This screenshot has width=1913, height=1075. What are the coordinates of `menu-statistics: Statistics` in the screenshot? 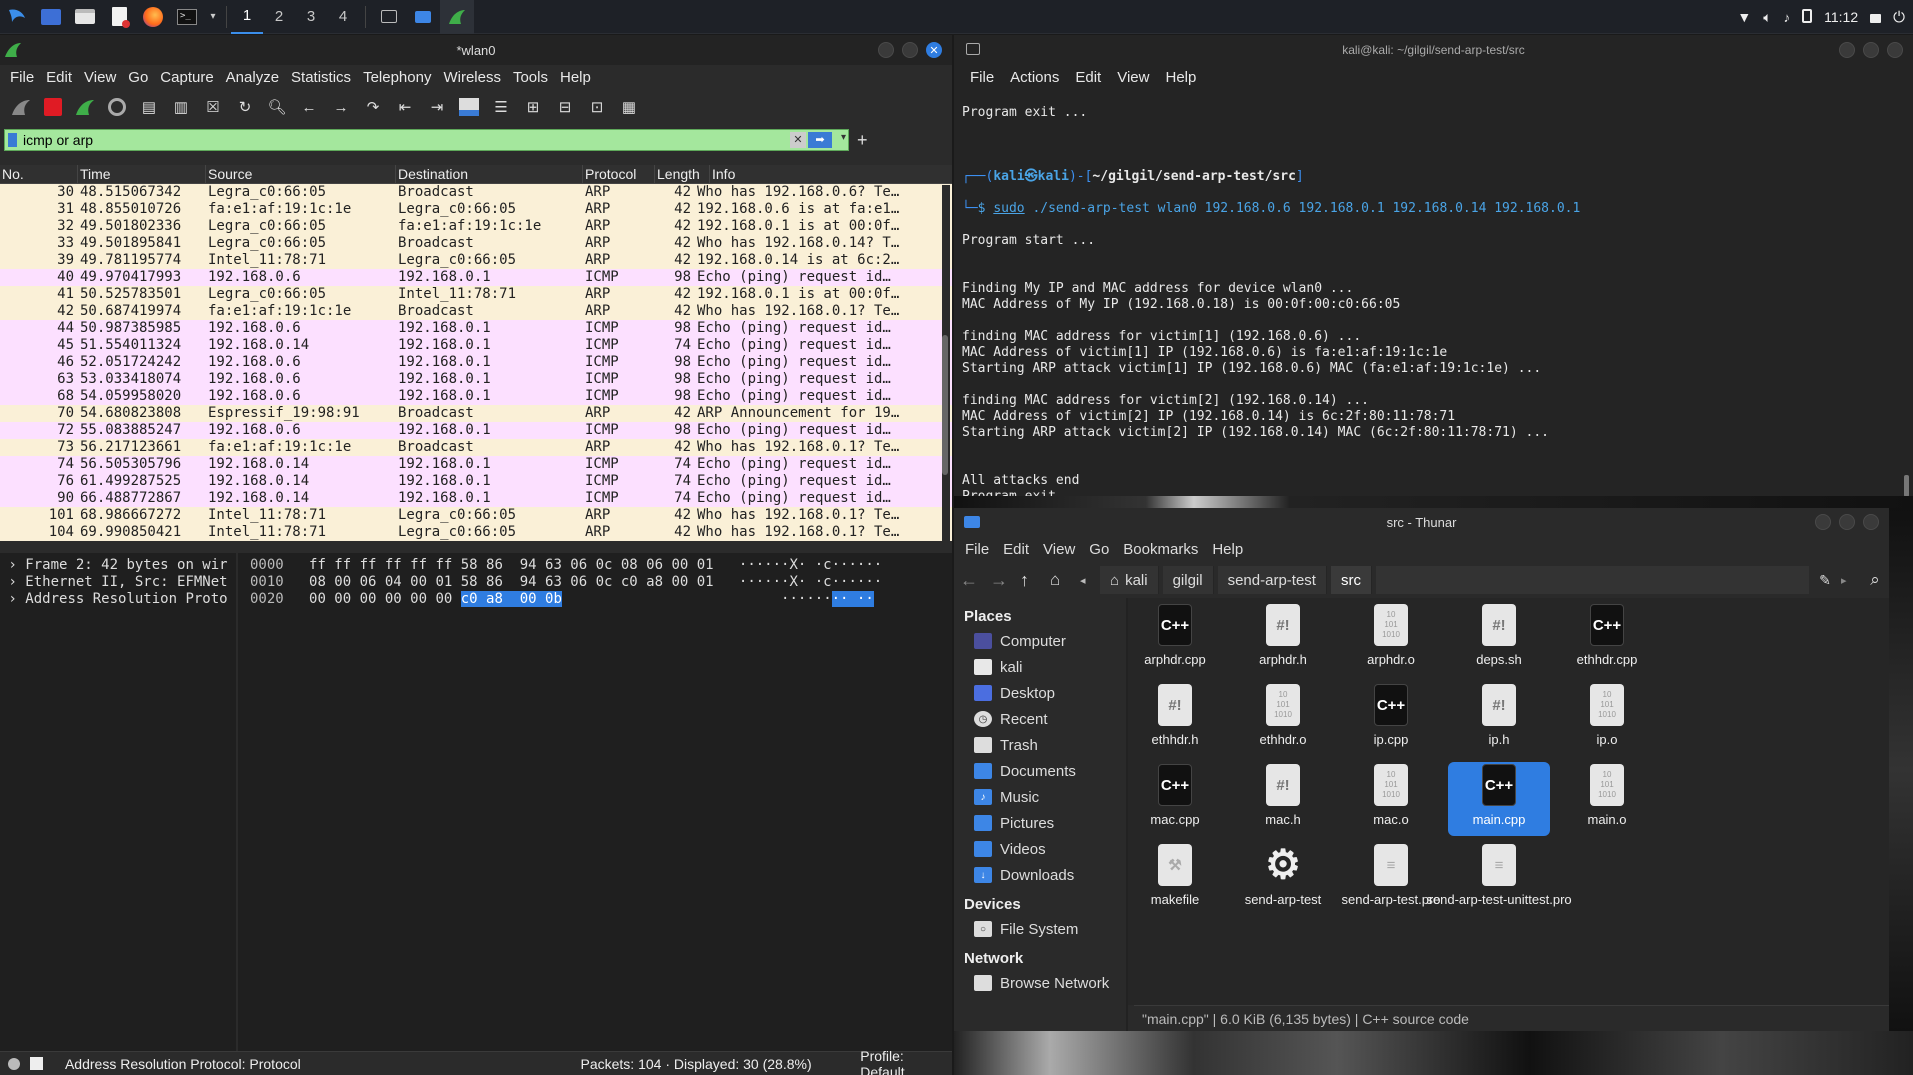 It's located at (321, 77).